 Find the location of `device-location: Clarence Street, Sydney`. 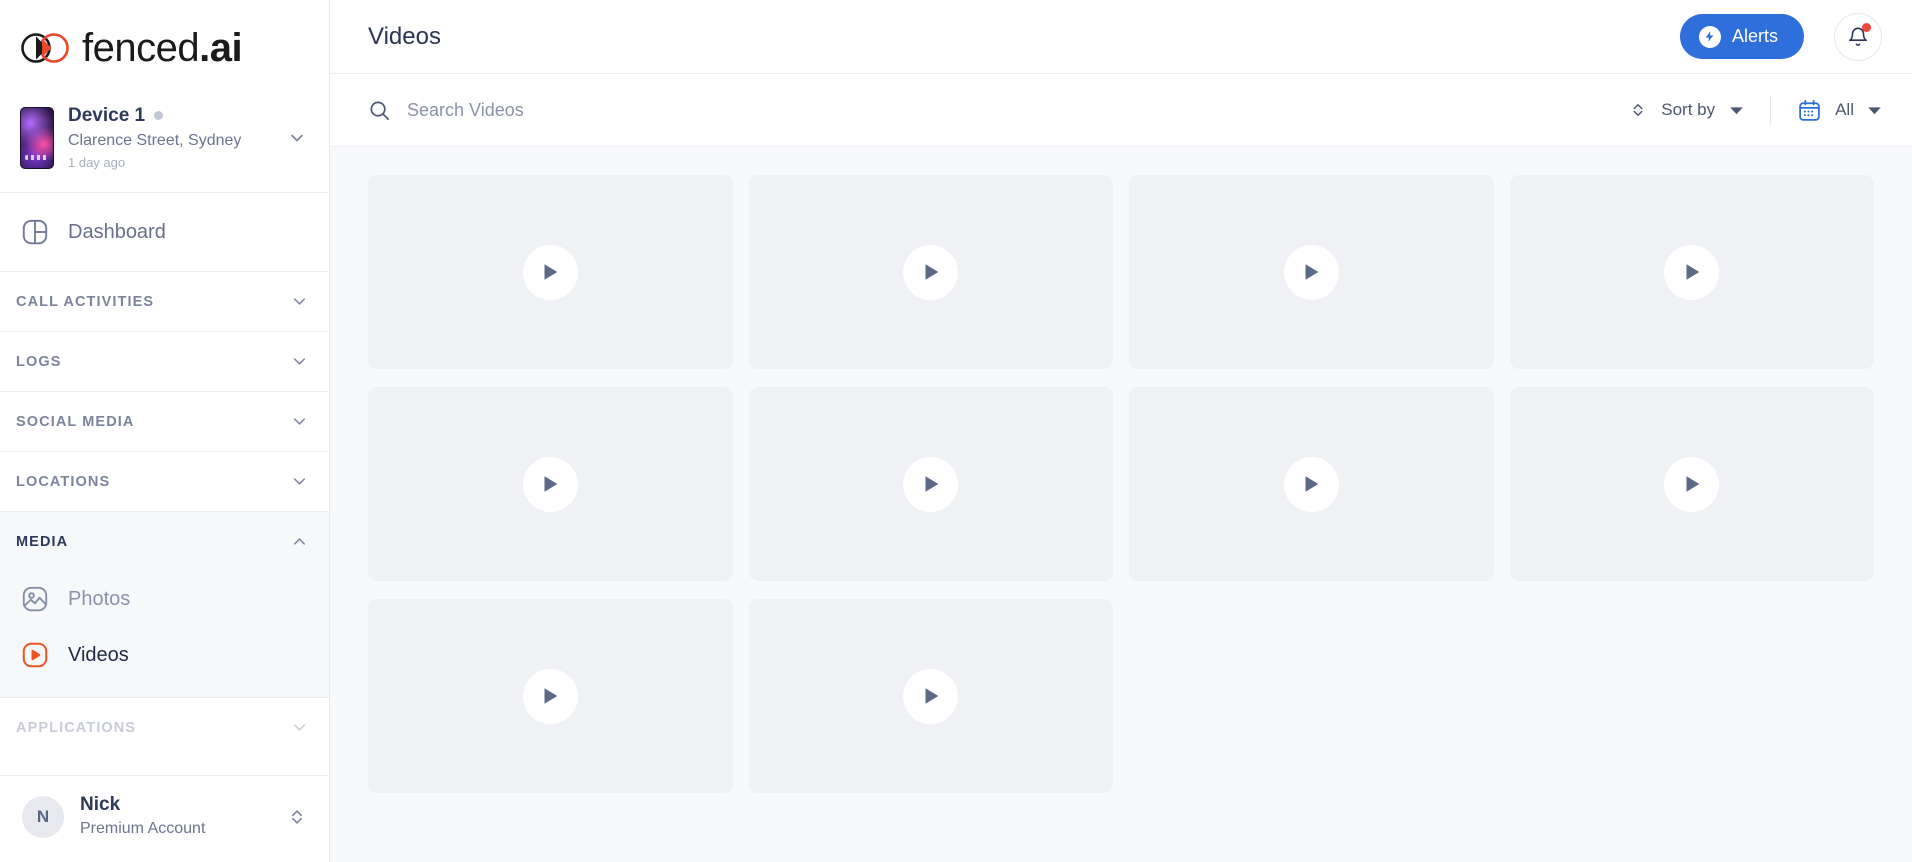

device-location: Clarence Street, Sydney is located at coordinates (155, 140).